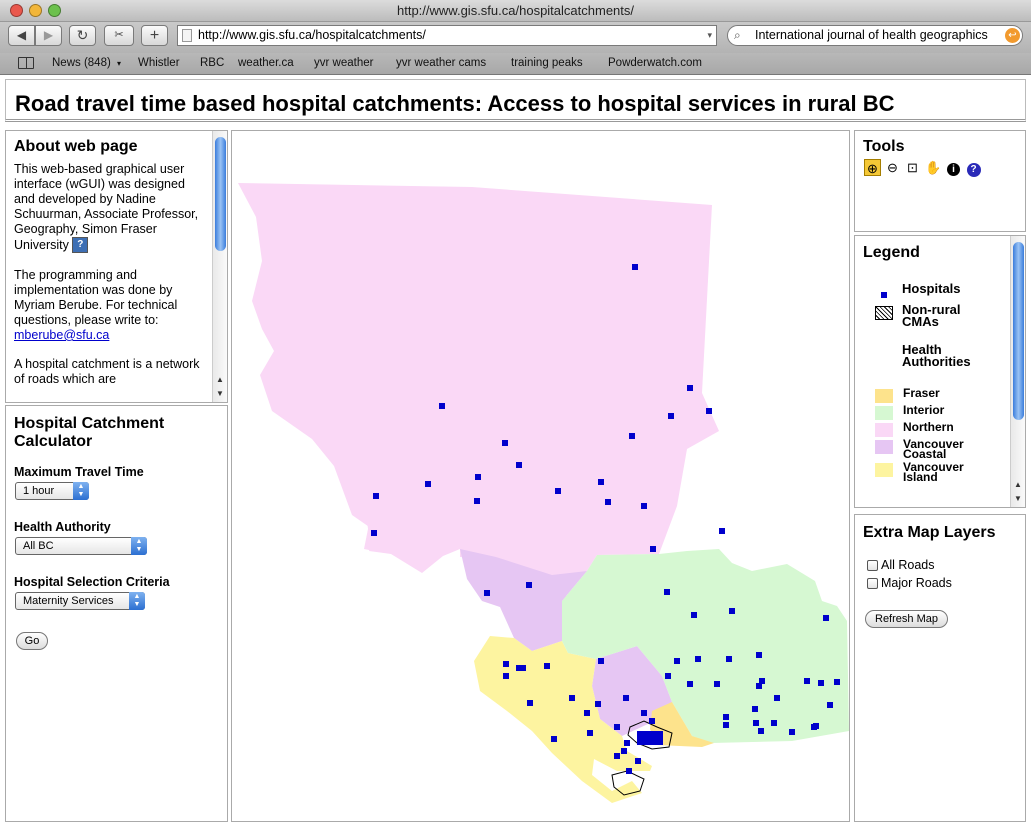 This screenshot has width=1031, height=822. Describe the element at coordinates (1012, 35) in the screenshot. I see `search-go-icon: ↩` at that location.